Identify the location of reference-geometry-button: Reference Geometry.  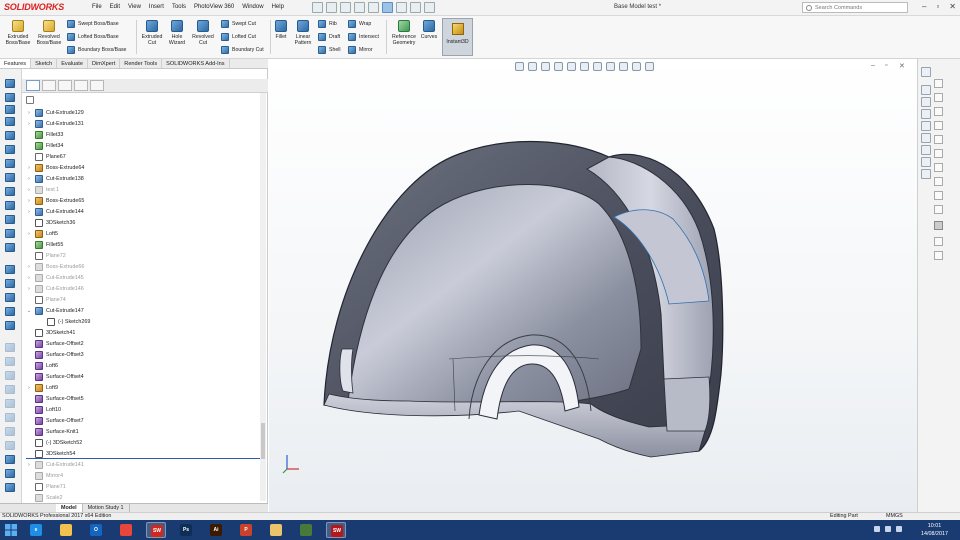
(404, 33).